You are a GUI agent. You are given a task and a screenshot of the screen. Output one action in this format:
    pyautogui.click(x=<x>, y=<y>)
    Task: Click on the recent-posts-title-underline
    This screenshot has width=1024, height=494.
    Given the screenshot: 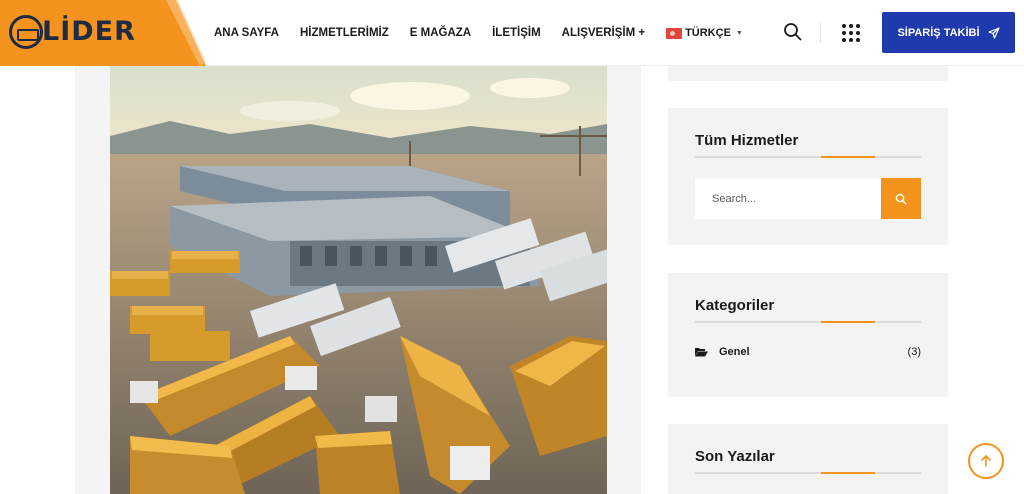 What is the action you would take?
    pyautogui.click(x=808, y=473)
    